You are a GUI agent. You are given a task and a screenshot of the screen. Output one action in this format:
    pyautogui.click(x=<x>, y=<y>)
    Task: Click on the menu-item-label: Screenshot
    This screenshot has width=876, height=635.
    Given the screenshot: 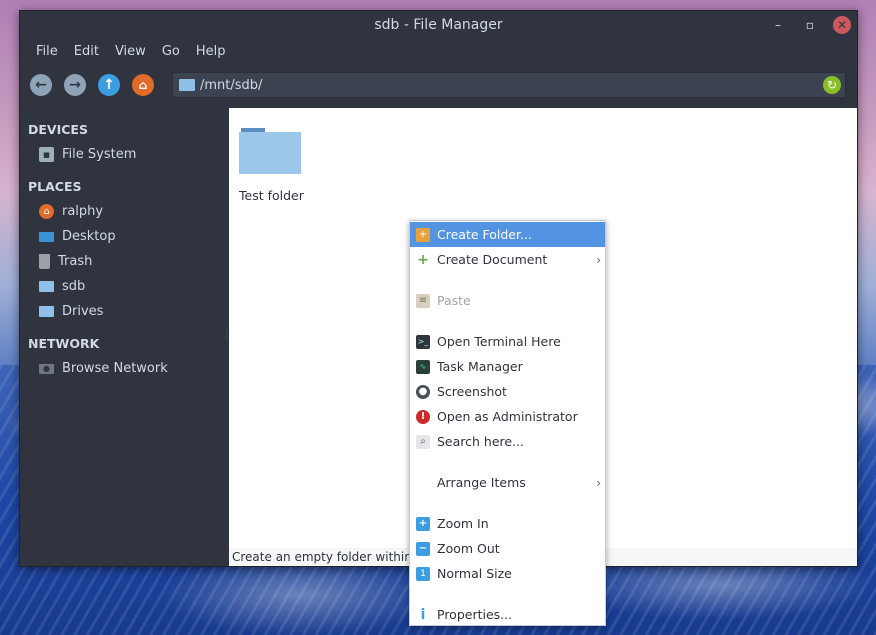 What is the action you would take?
    pyautogui.click(x=472, y=391)
    